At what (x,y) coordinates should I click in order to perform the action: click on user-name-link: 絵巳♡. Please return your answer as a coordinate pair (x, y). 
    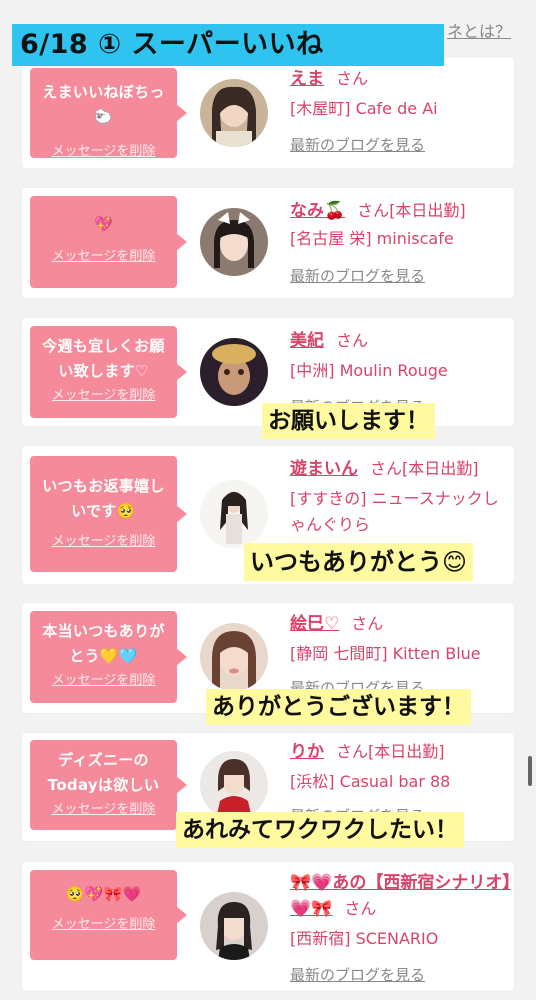
    Looking at the image, I should click on (314, 624).